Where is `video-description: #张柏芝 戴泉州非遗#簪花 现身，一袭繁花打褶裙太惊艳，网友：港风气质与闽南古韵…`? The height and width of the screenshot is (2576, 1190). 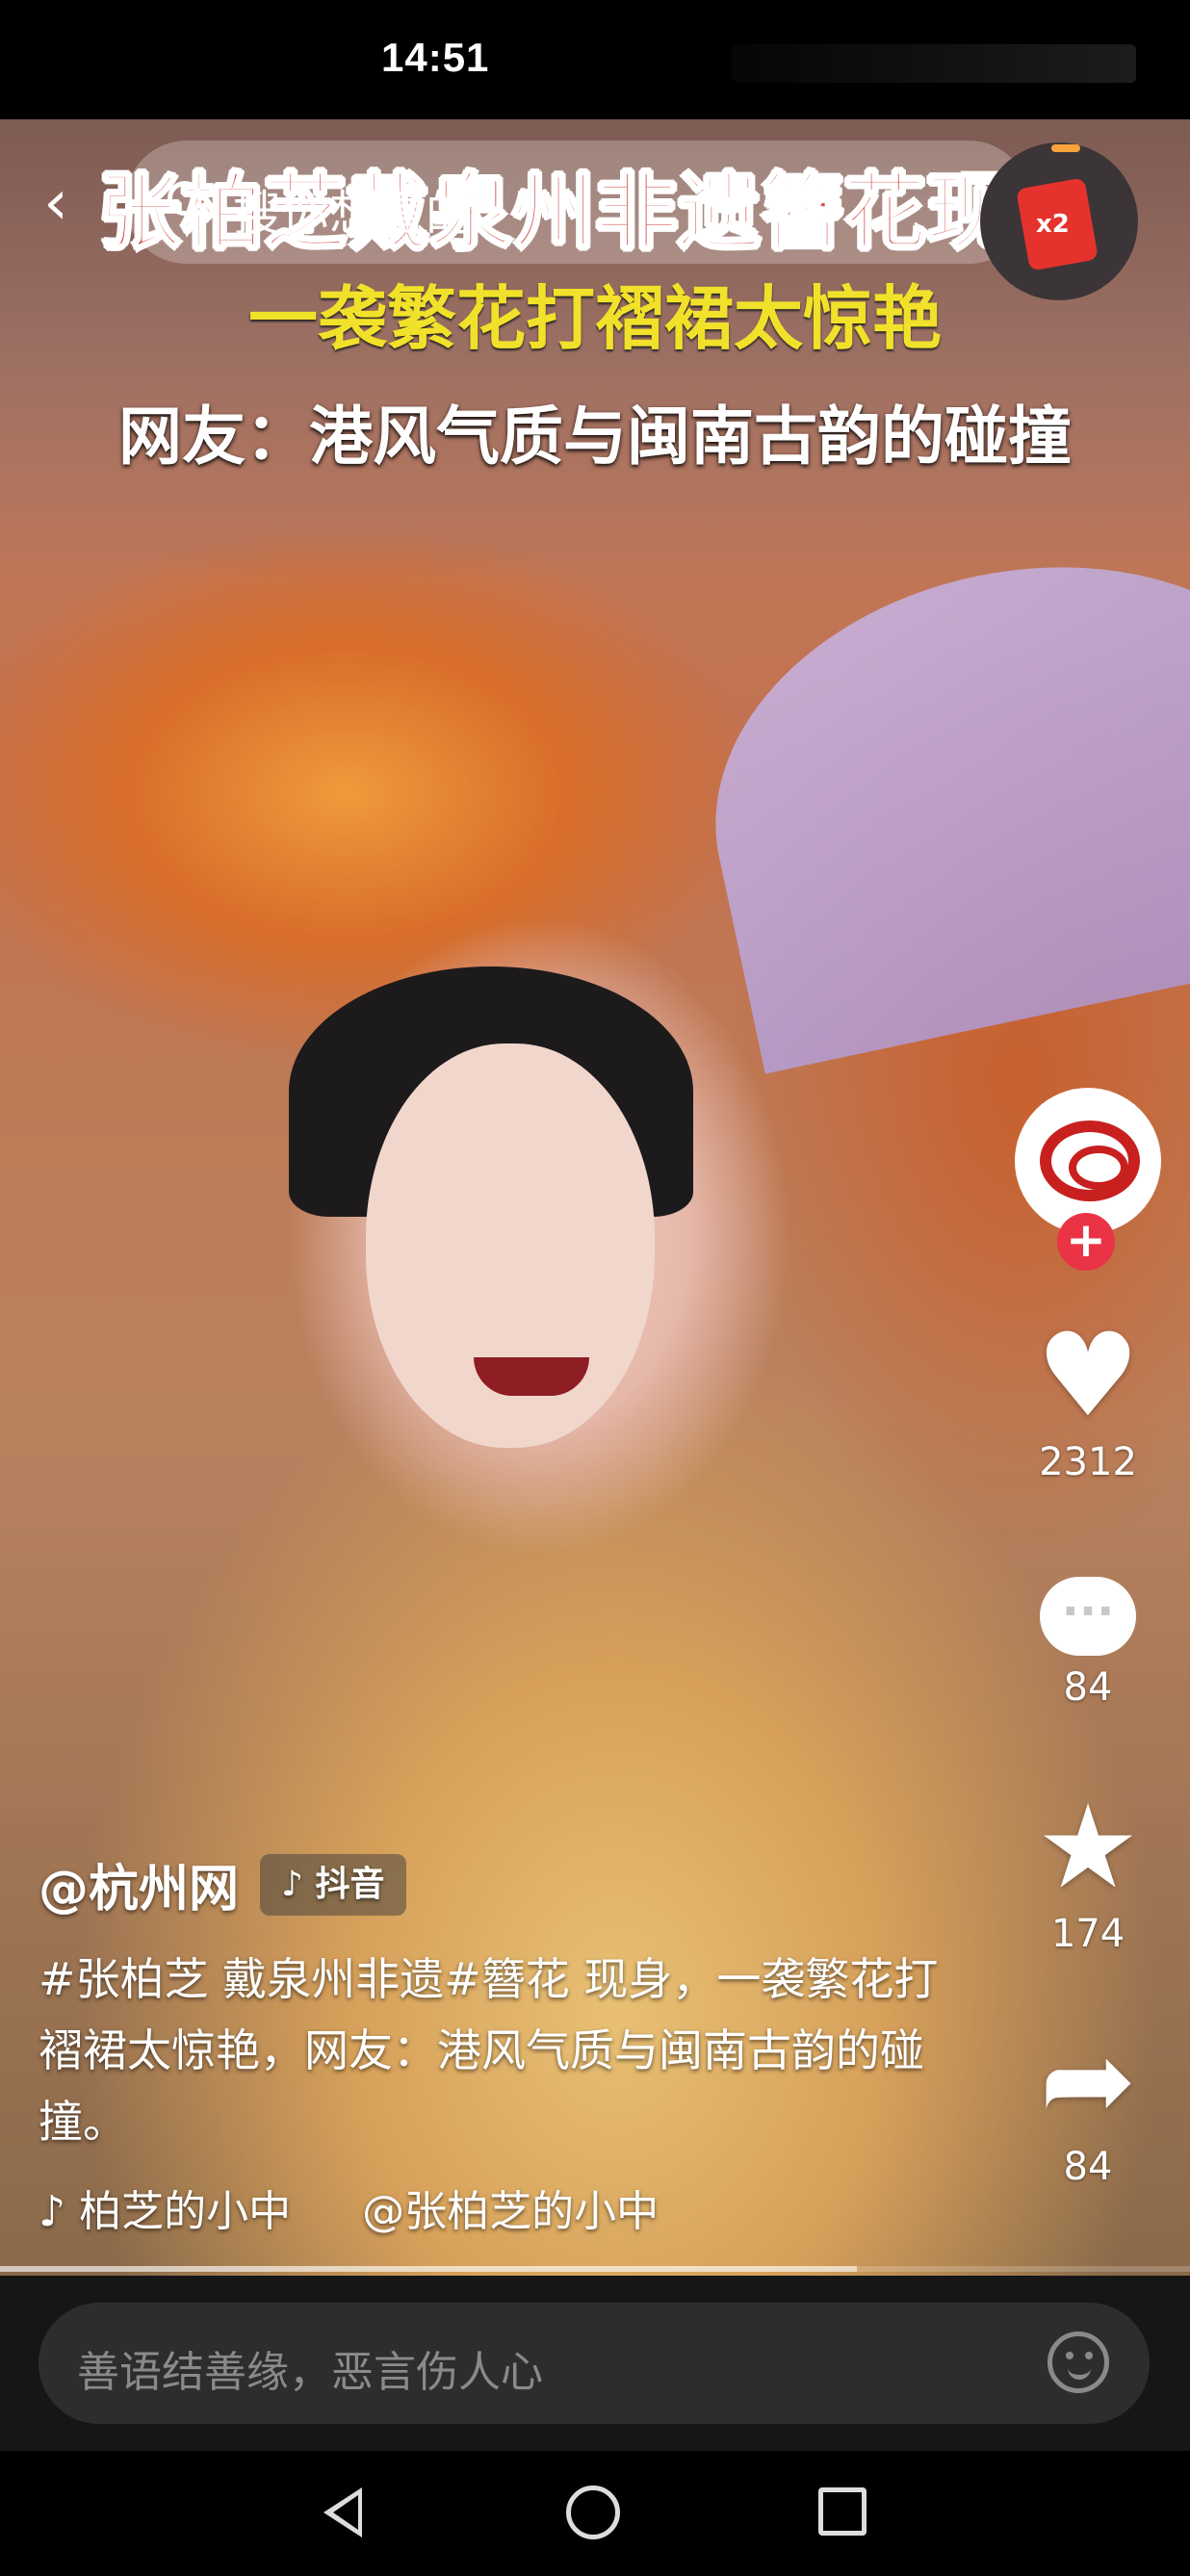
video-description: #张柏芝 戴泉州非遗#簪花 现身，一袭繁花打褶裙太惊艳，网友：港风气质与闽南古韵… is located at coordinates (492, 2051).